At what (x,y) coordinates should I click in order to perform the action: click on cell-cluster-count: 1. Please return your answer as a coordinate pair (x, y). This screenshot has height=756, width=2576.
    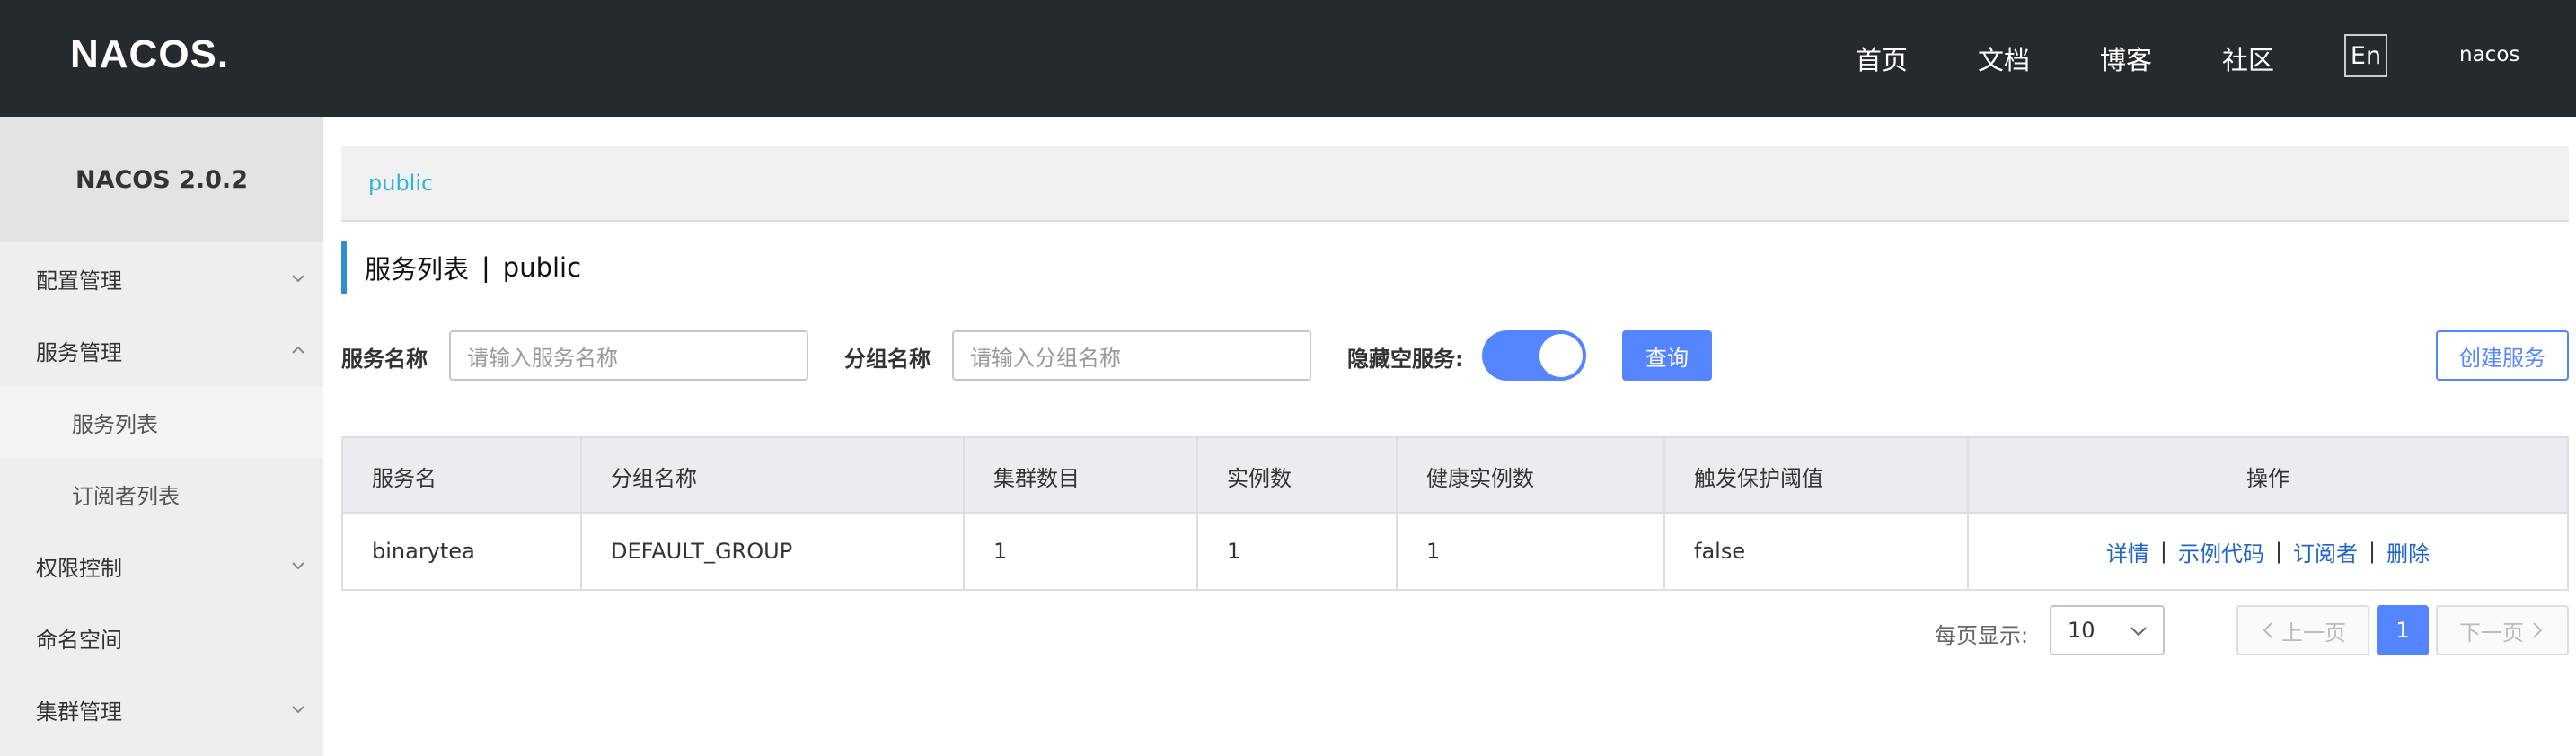
    Looking at the image, I should click on (1081, 551).